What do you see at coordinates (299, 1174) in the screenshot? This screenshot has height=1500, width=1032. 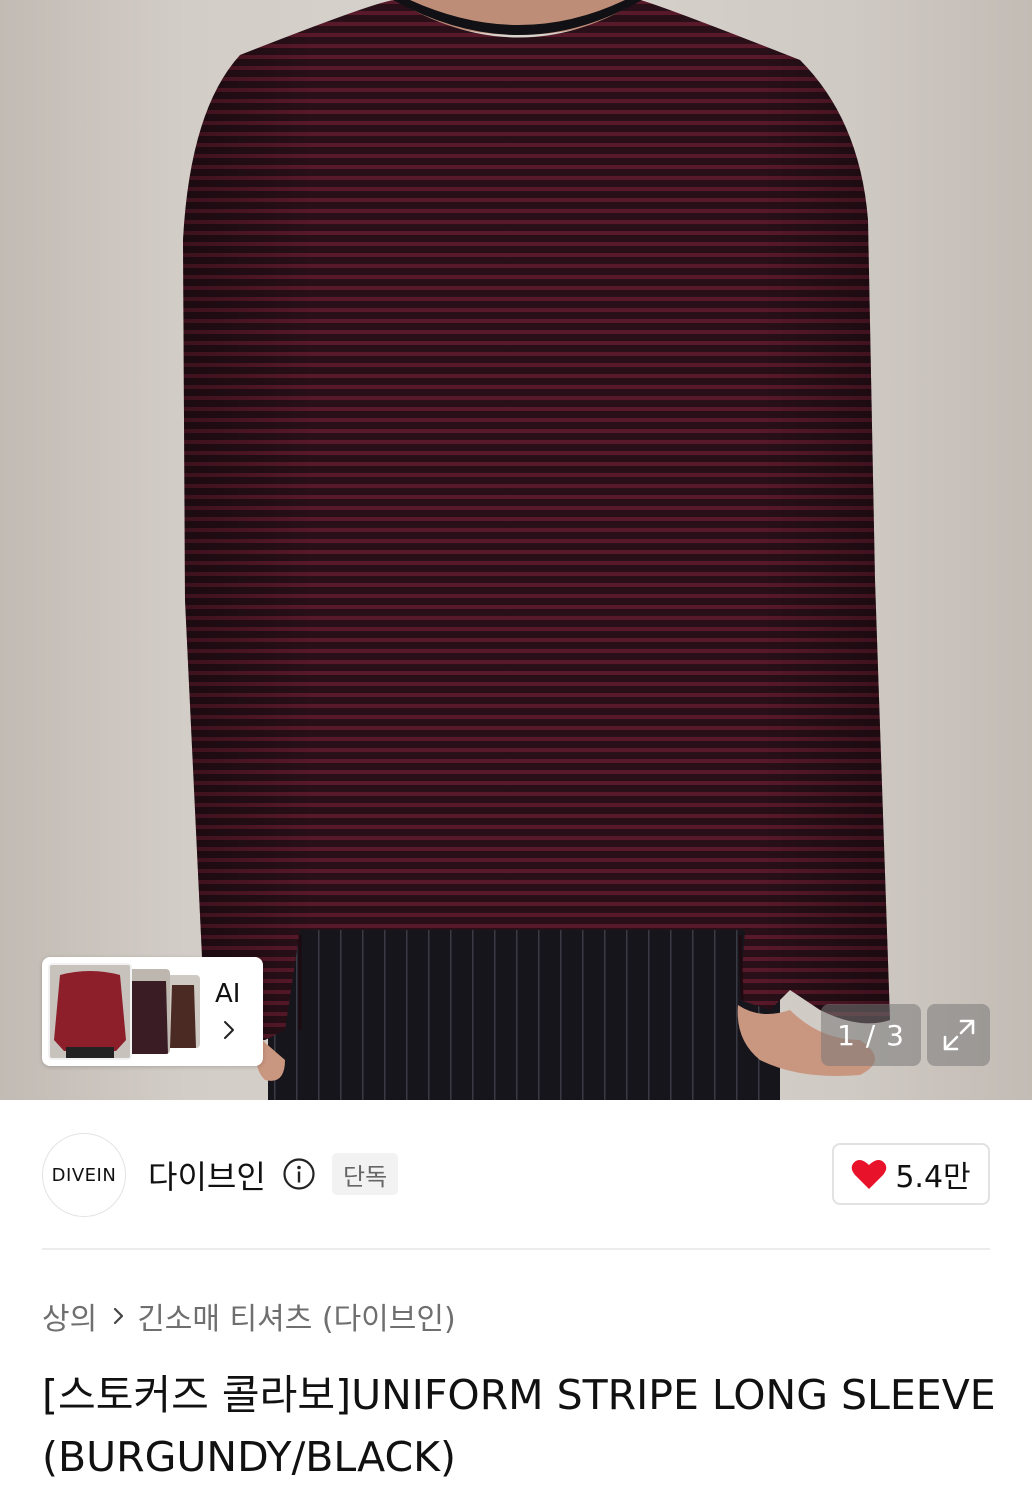 I see `info-icon` at bounding box center [299, 1174].